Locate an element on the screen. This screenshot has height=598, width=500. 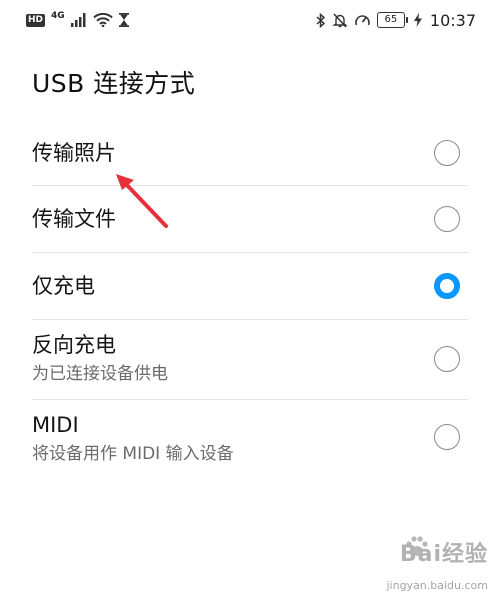
option-description: 将设备用作 MIDI 输入设备 is located at coordinates (133, 454).